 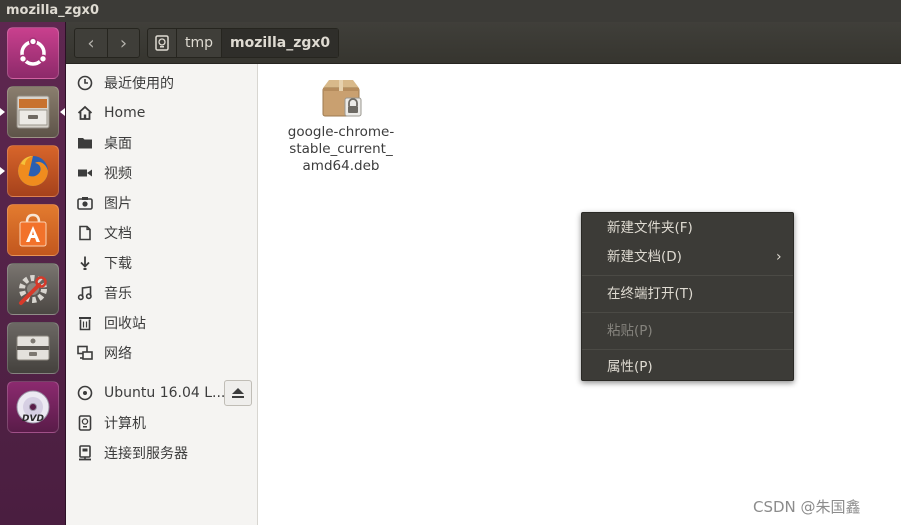 What do you see at coordinates (125, 113) in the screenshot?
I see `sidebar-item-label: Home` at bounding box center [125, 113].